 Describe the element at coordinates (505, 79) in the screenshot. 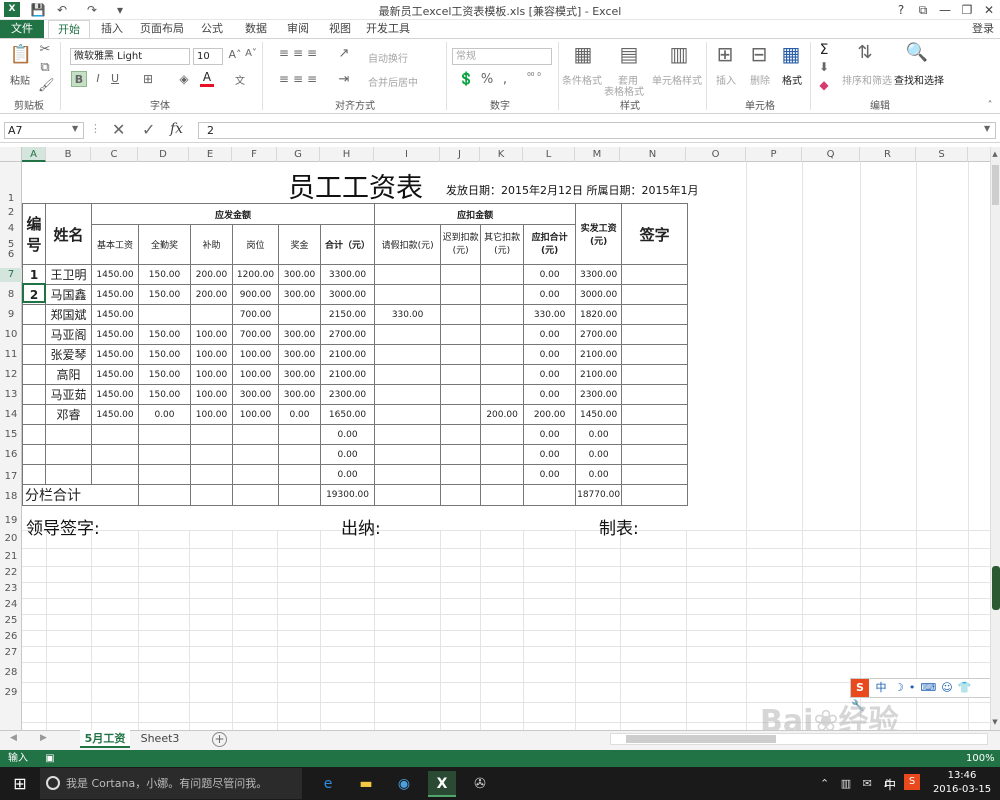

I see `comma-button: ,` at that location.